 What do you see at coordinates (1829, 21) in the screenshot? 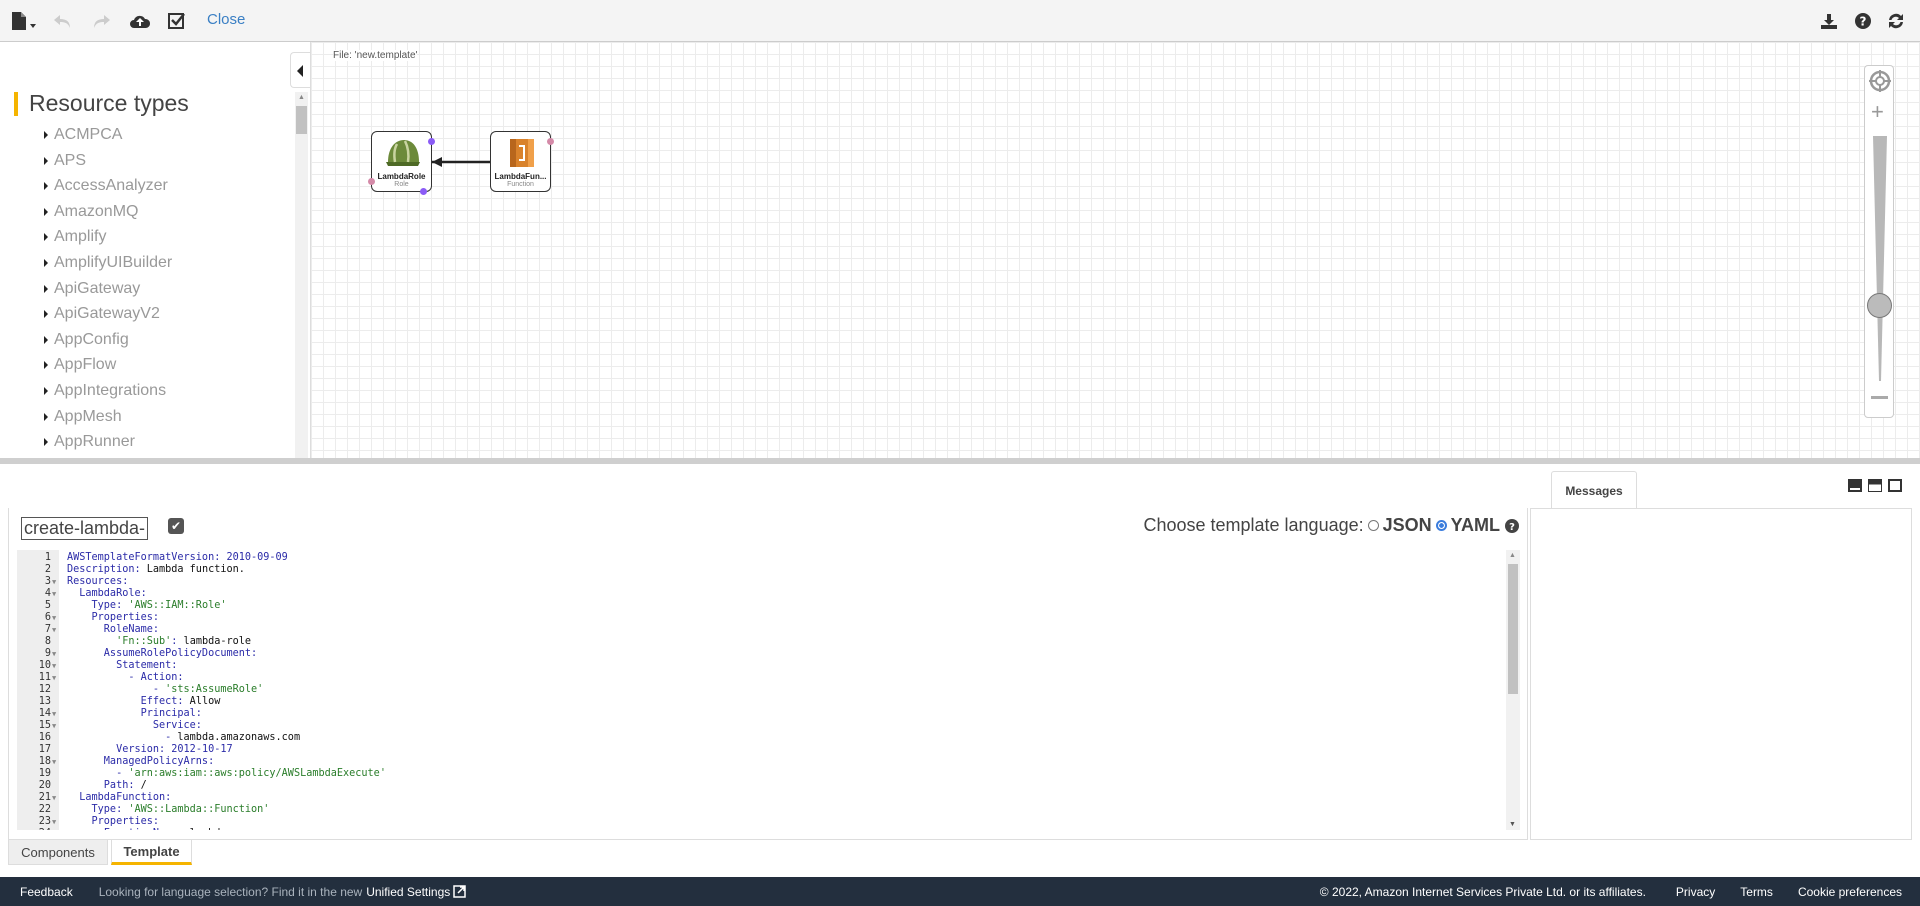
I see `download-icon` at bounding box center [1829, 21].